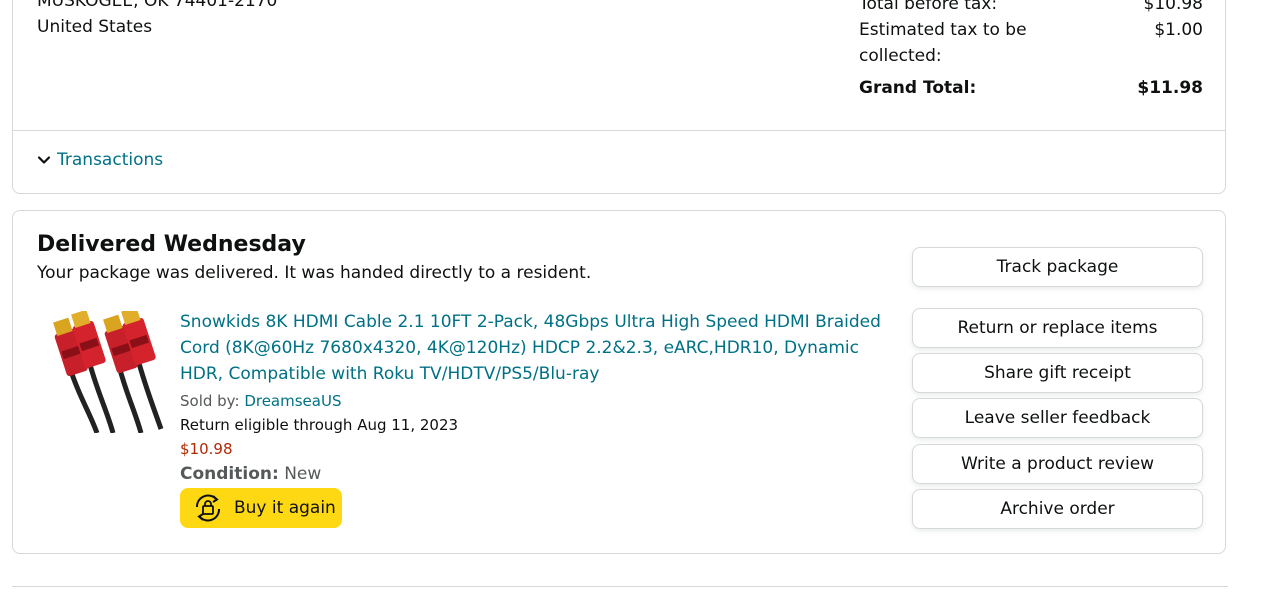 The width and height of the screenshot is (1280, 607). Describe the element at coordinates (1057, 328) in the screenshot. I see `return-replace-button: Return or replace items` at that location.